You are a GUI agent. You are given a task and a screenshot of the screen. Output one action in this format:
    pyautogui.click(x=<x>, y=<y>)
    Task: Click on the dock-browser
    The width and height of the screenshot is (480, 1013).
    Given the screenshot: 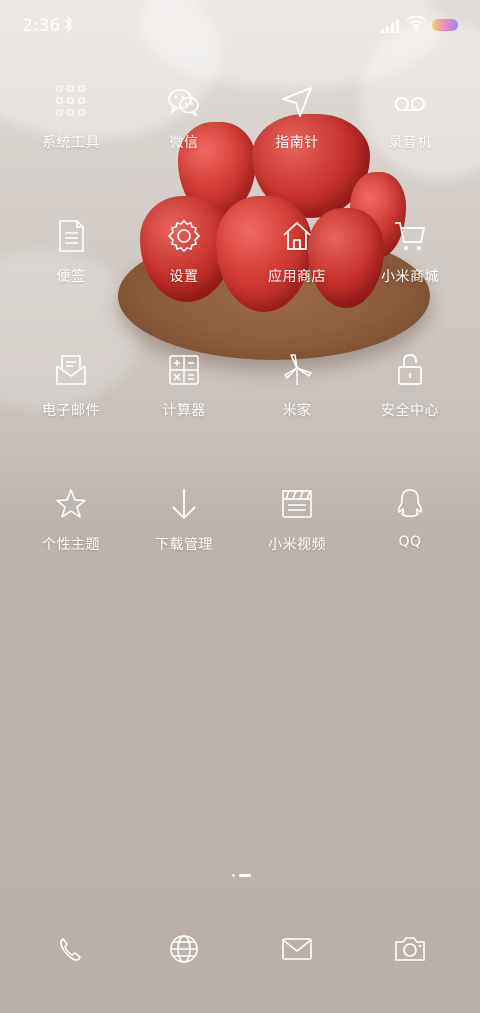 What is the action you would take?
    pyautogui.click(x=184, y=950)
    